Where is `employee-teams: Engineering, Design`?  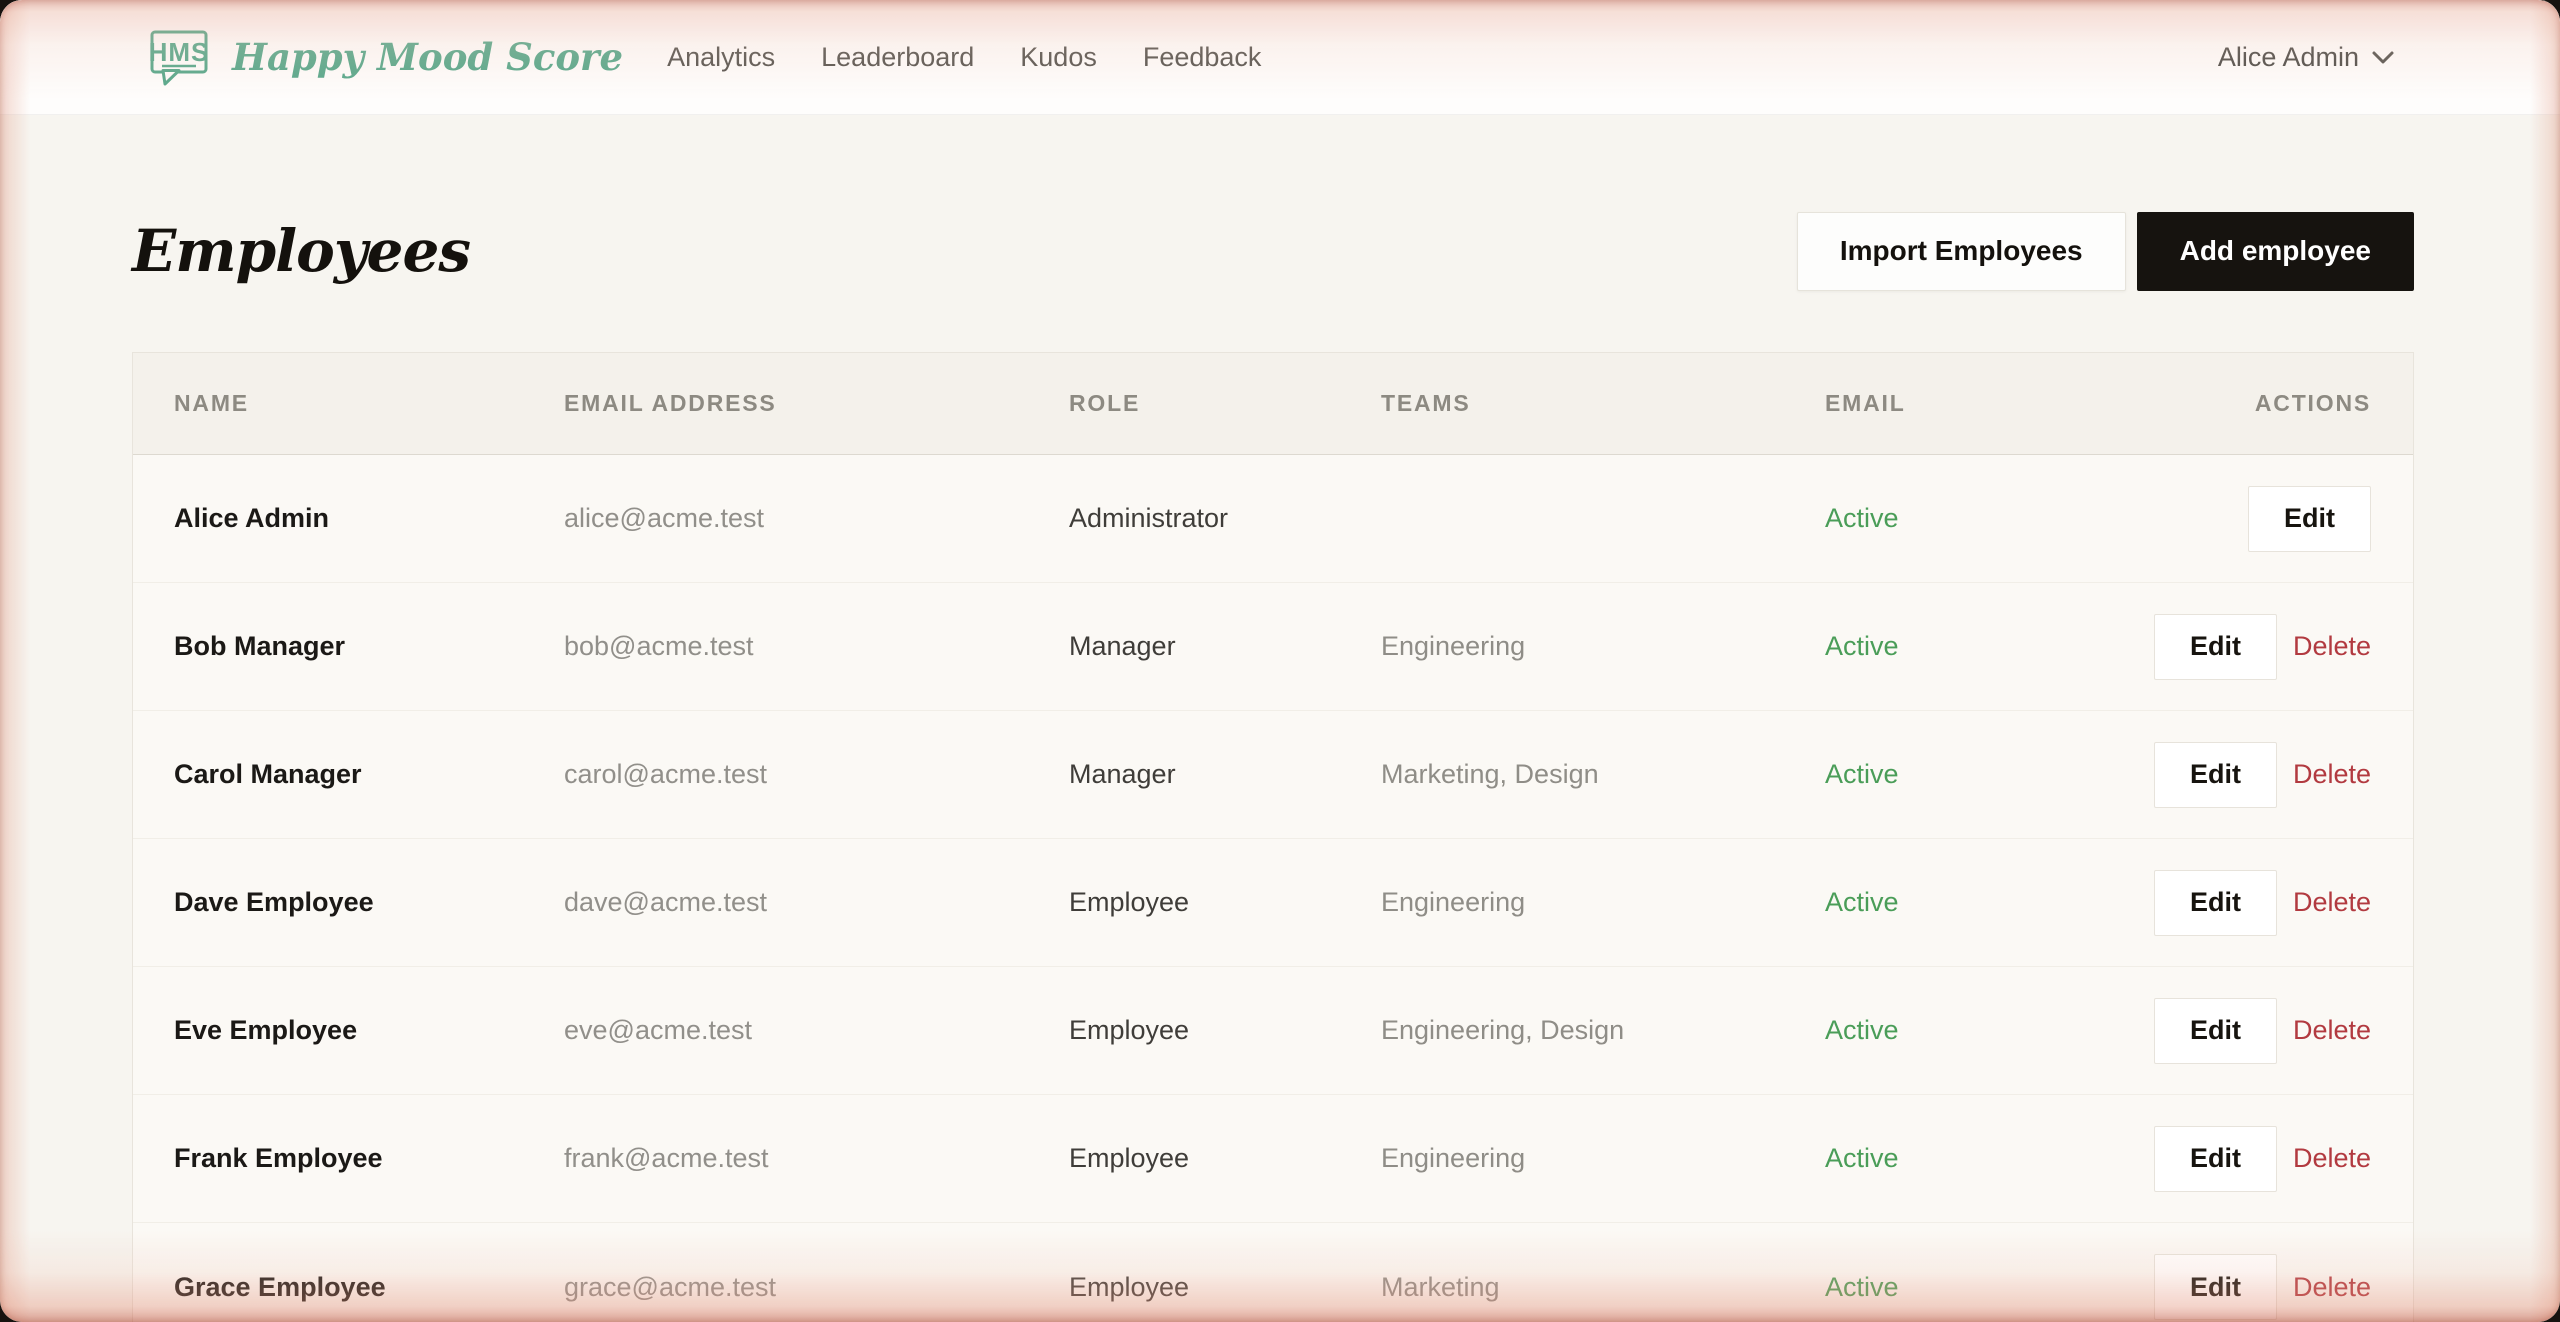 employee-teams: Engineering, Design is located at coordinates (1503, 1030).